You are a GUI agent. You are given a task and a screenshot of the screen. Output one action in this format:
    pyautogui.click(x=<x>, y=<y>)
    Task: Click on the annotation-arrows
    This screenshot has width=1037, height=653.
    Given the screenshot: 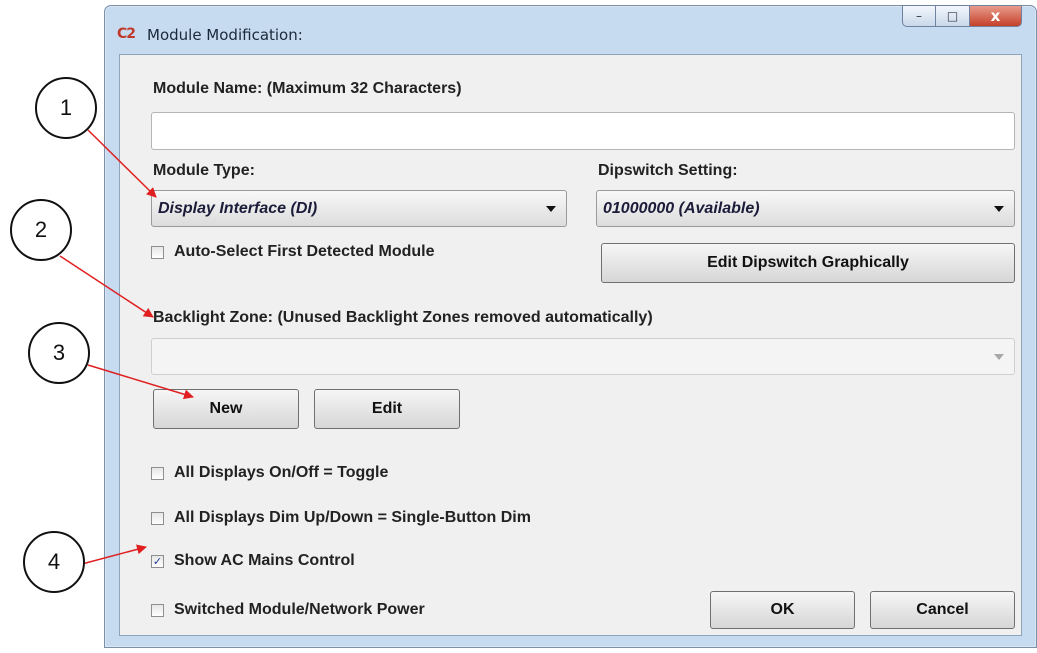 What is the action you would take?
    pyautogui.click(x=126, y=347)
    